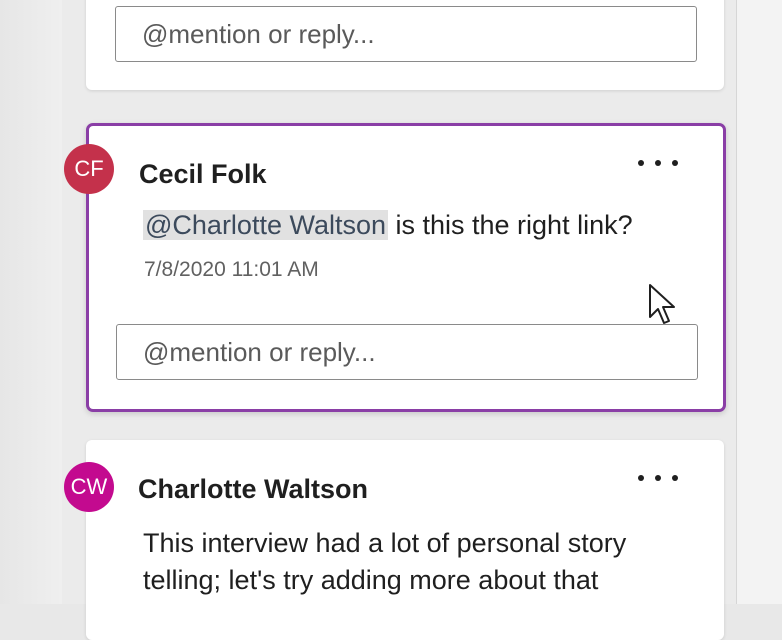  Describe the element at coordinates (662, 304) in the screenshot. I see `mouse-pointer-icon` at that location.